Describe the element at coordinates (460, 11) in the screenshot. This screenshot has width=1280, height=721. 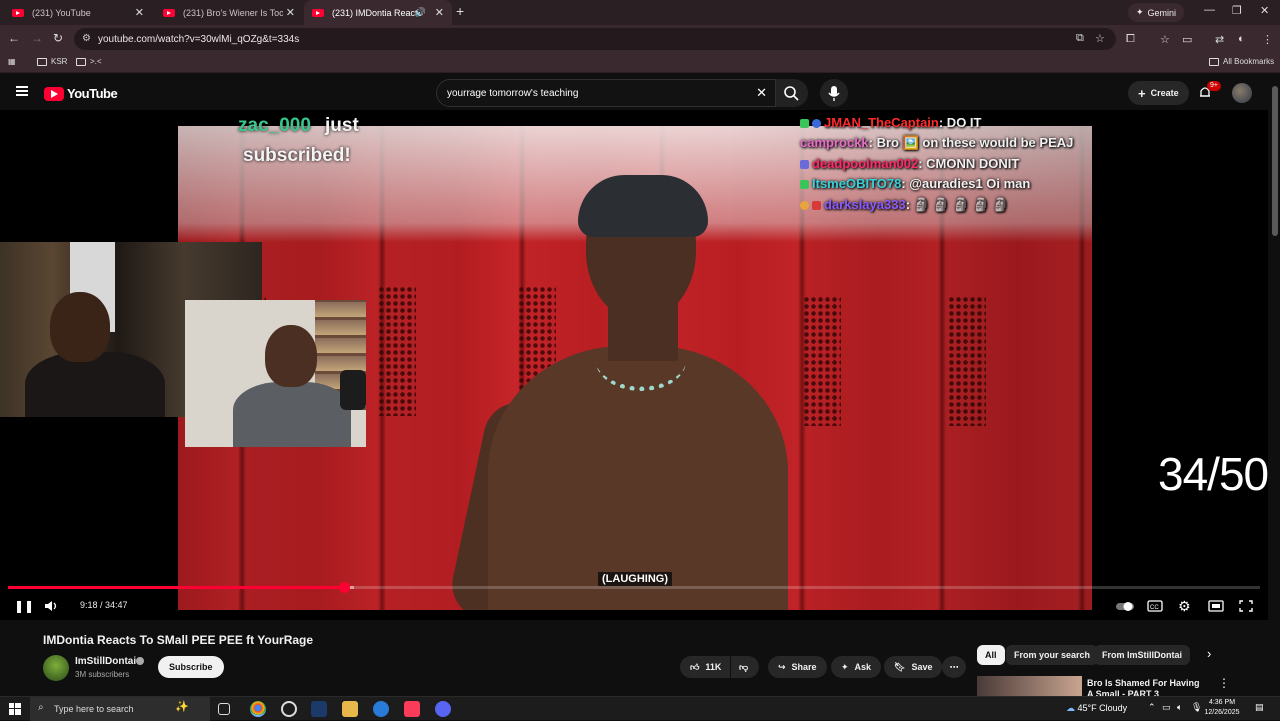
I see `new-tab-plus-icon: +` at that location.